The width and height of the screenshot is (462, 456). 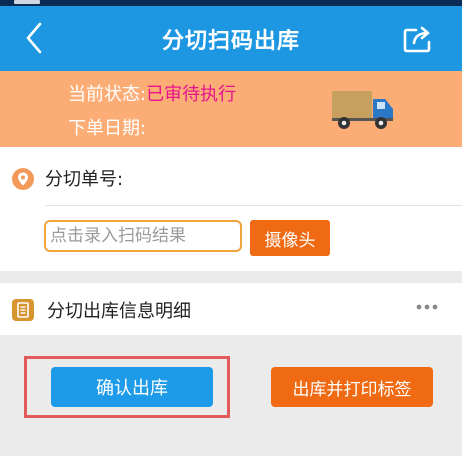 What do you see at coordinates (427, 307) in the screenshot?
I see `more-horizontal-icon` at bounding box center [427, 307].